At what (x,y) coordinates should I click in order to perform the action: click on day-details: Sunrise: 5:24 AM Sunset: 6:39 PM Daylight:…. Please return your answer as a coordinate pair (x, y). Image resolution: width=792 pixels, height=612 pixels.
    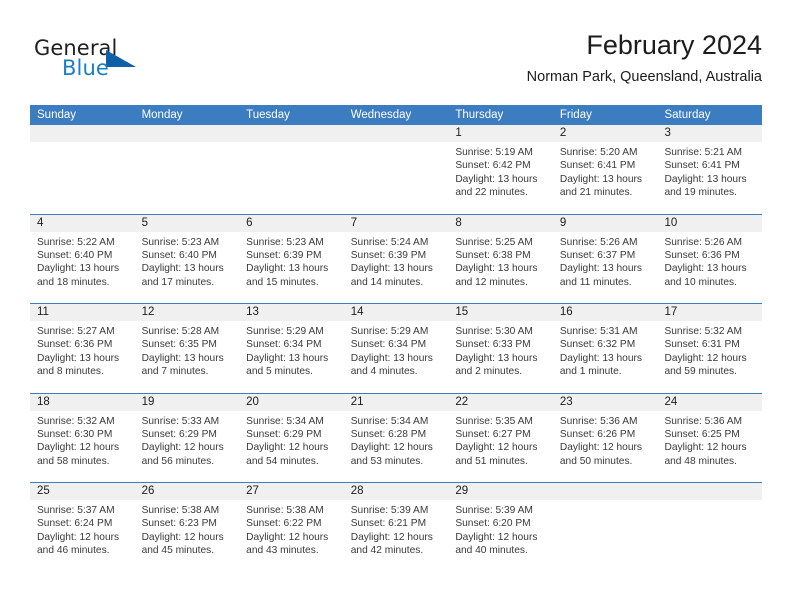
    Looking at the image, I should click on (396, 261).